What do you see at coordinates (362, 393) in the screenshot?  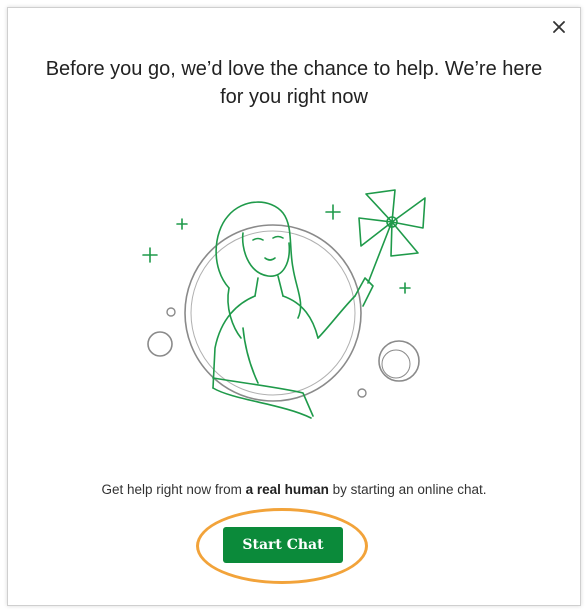 I see `small-dot-bottom` at bounding box center [362, 393].